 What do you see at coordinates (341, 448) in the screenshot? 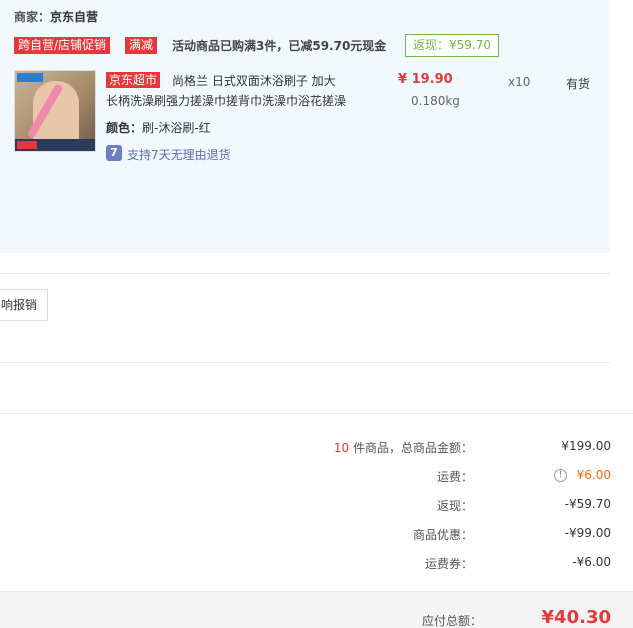
I see `goods-count: 10` at bounding box center [341, 448].